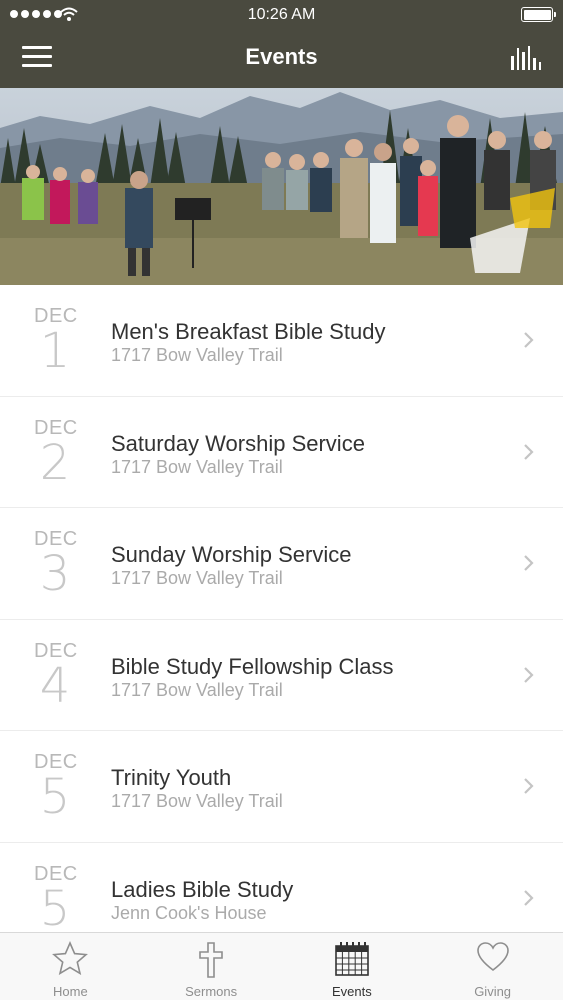 This screenshot has width=563, height=1000. What do you see at coordinates (171, 777) in the screenshot?
I see `event-title: Trinity Youth` at bounding box center [171, 777].